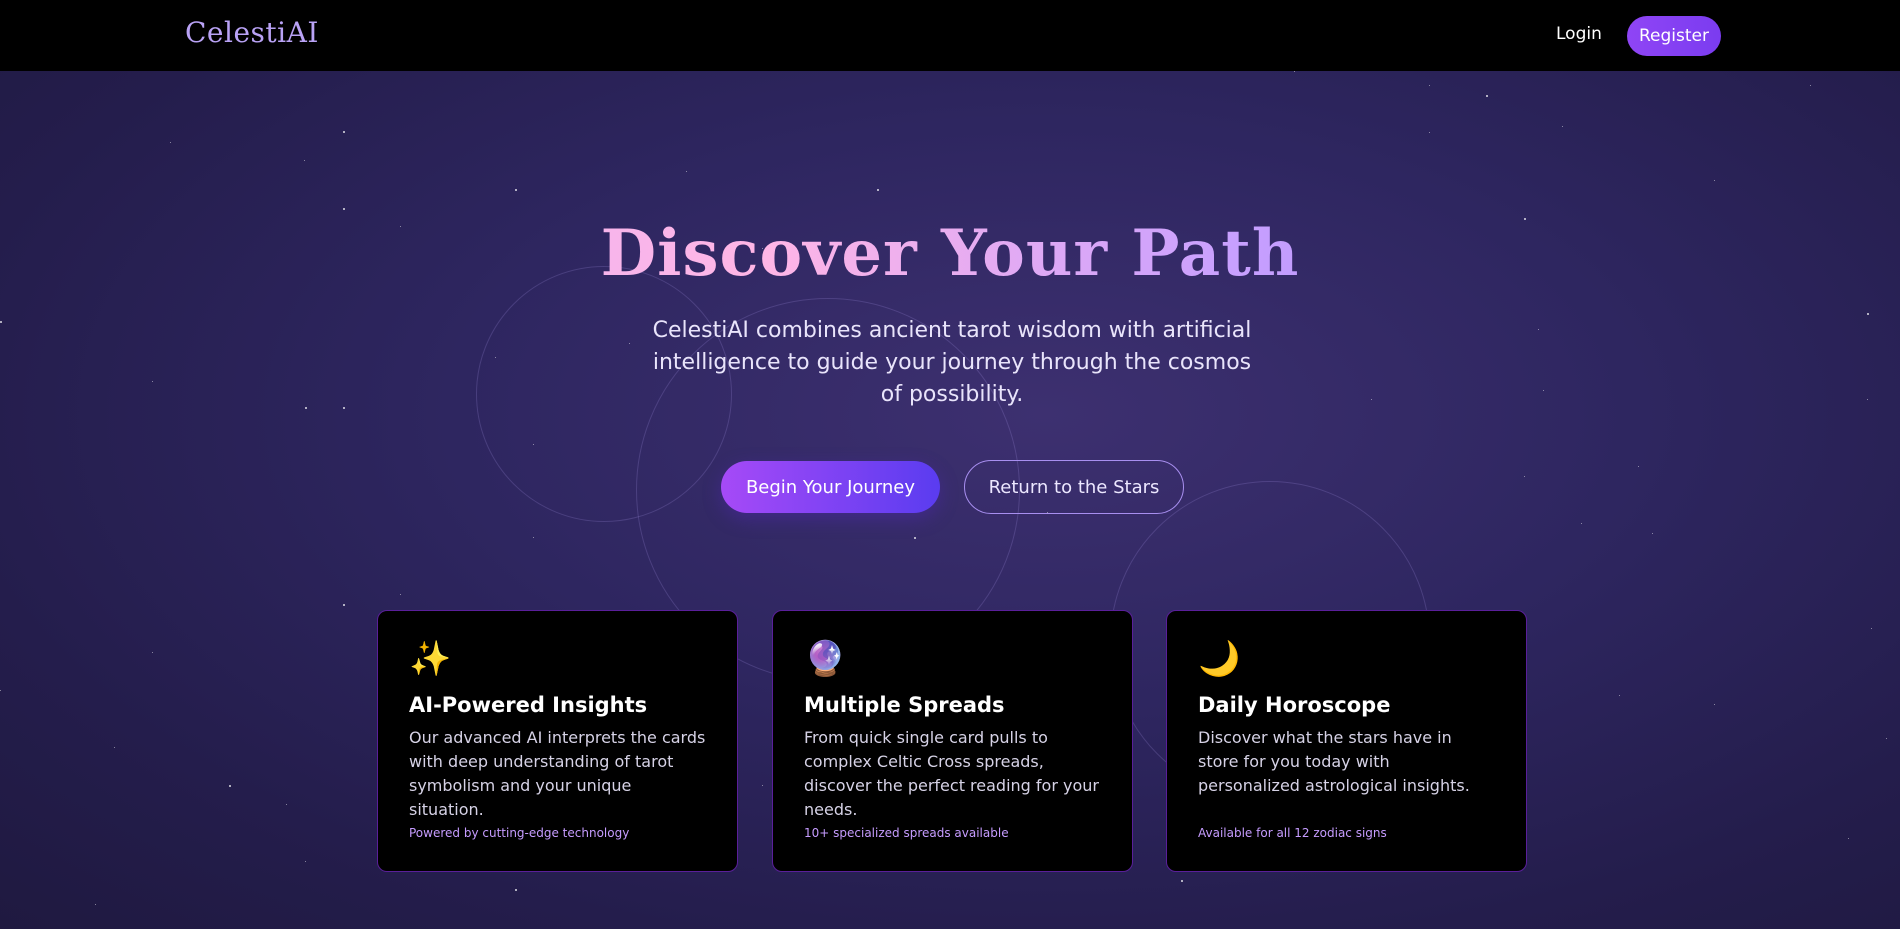 This screenshot has width=1900, height=929. Describe the element at coordinates (950, 253) in the screenshot. I see `hero-title: Discover Your Path` at that location.